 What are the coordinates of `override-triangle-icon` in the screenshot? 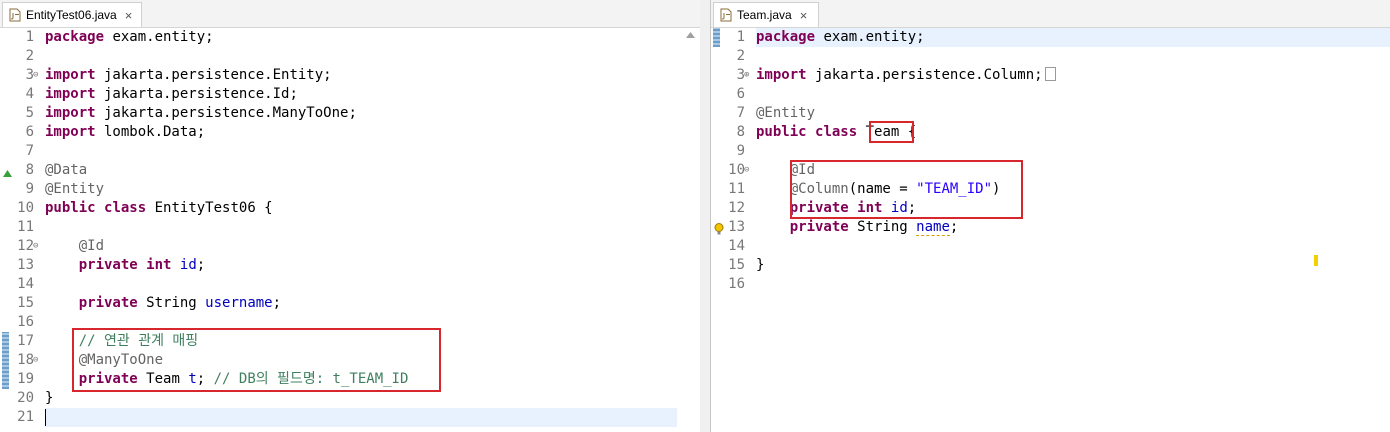 It's located at (7, 172).